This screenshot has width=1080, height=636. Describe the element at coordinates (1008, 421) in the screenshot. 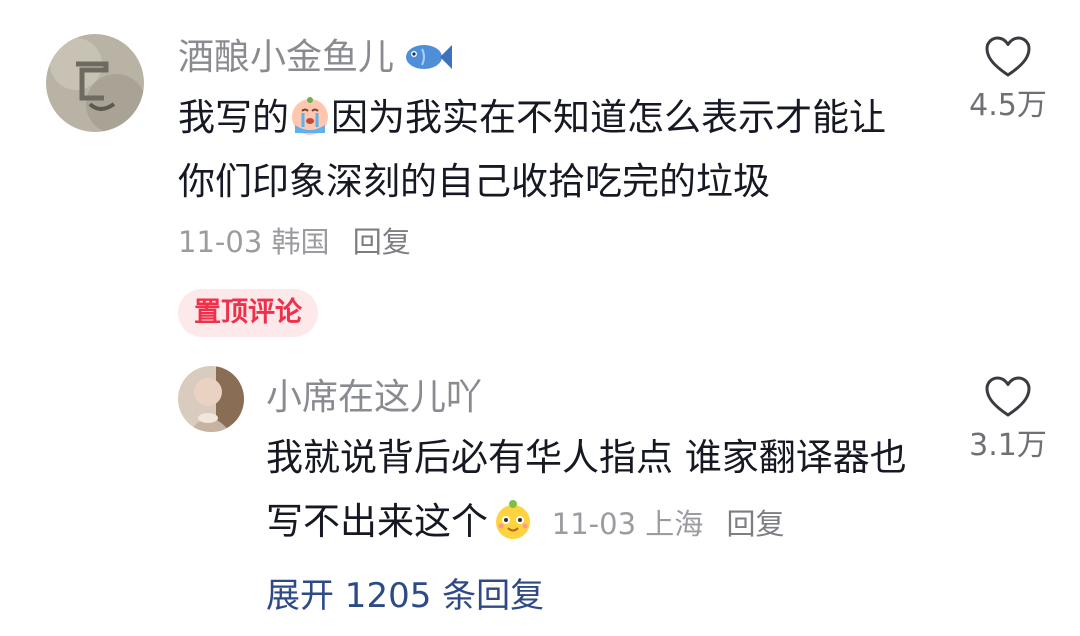

I see `like-button: 3.1万` at that location.